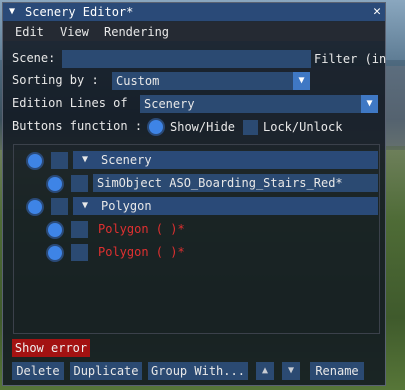 This screenshot has width=405, height=390. What do you see at coordinates (138, 81) in the screenshot?
I see `sorting-value: Custom` at bounding box center [138, 81].